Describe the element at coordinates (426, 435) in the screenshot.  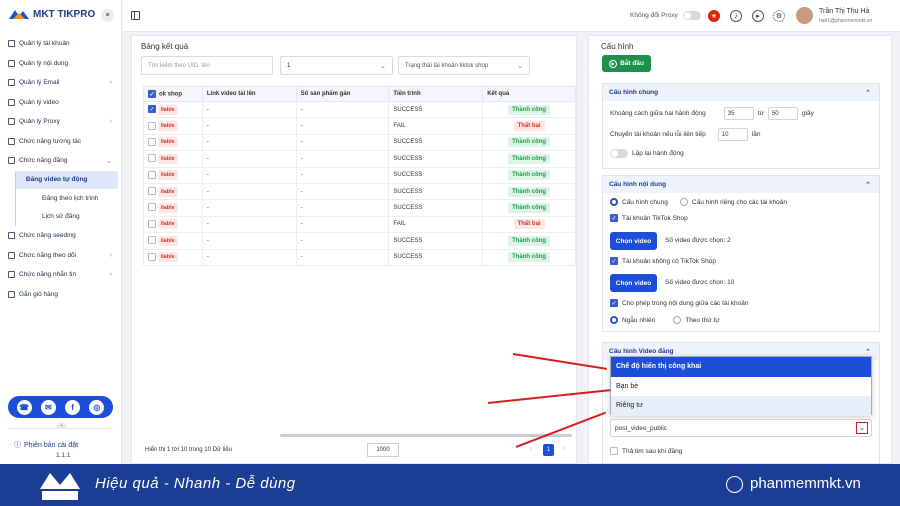
I see `horizontal-scrollbar` at that location.